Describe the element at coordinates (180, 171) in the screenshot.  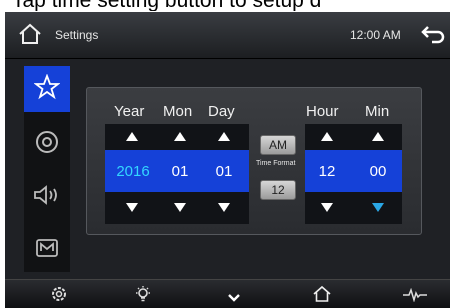
I see `month-value: 01` at that location.